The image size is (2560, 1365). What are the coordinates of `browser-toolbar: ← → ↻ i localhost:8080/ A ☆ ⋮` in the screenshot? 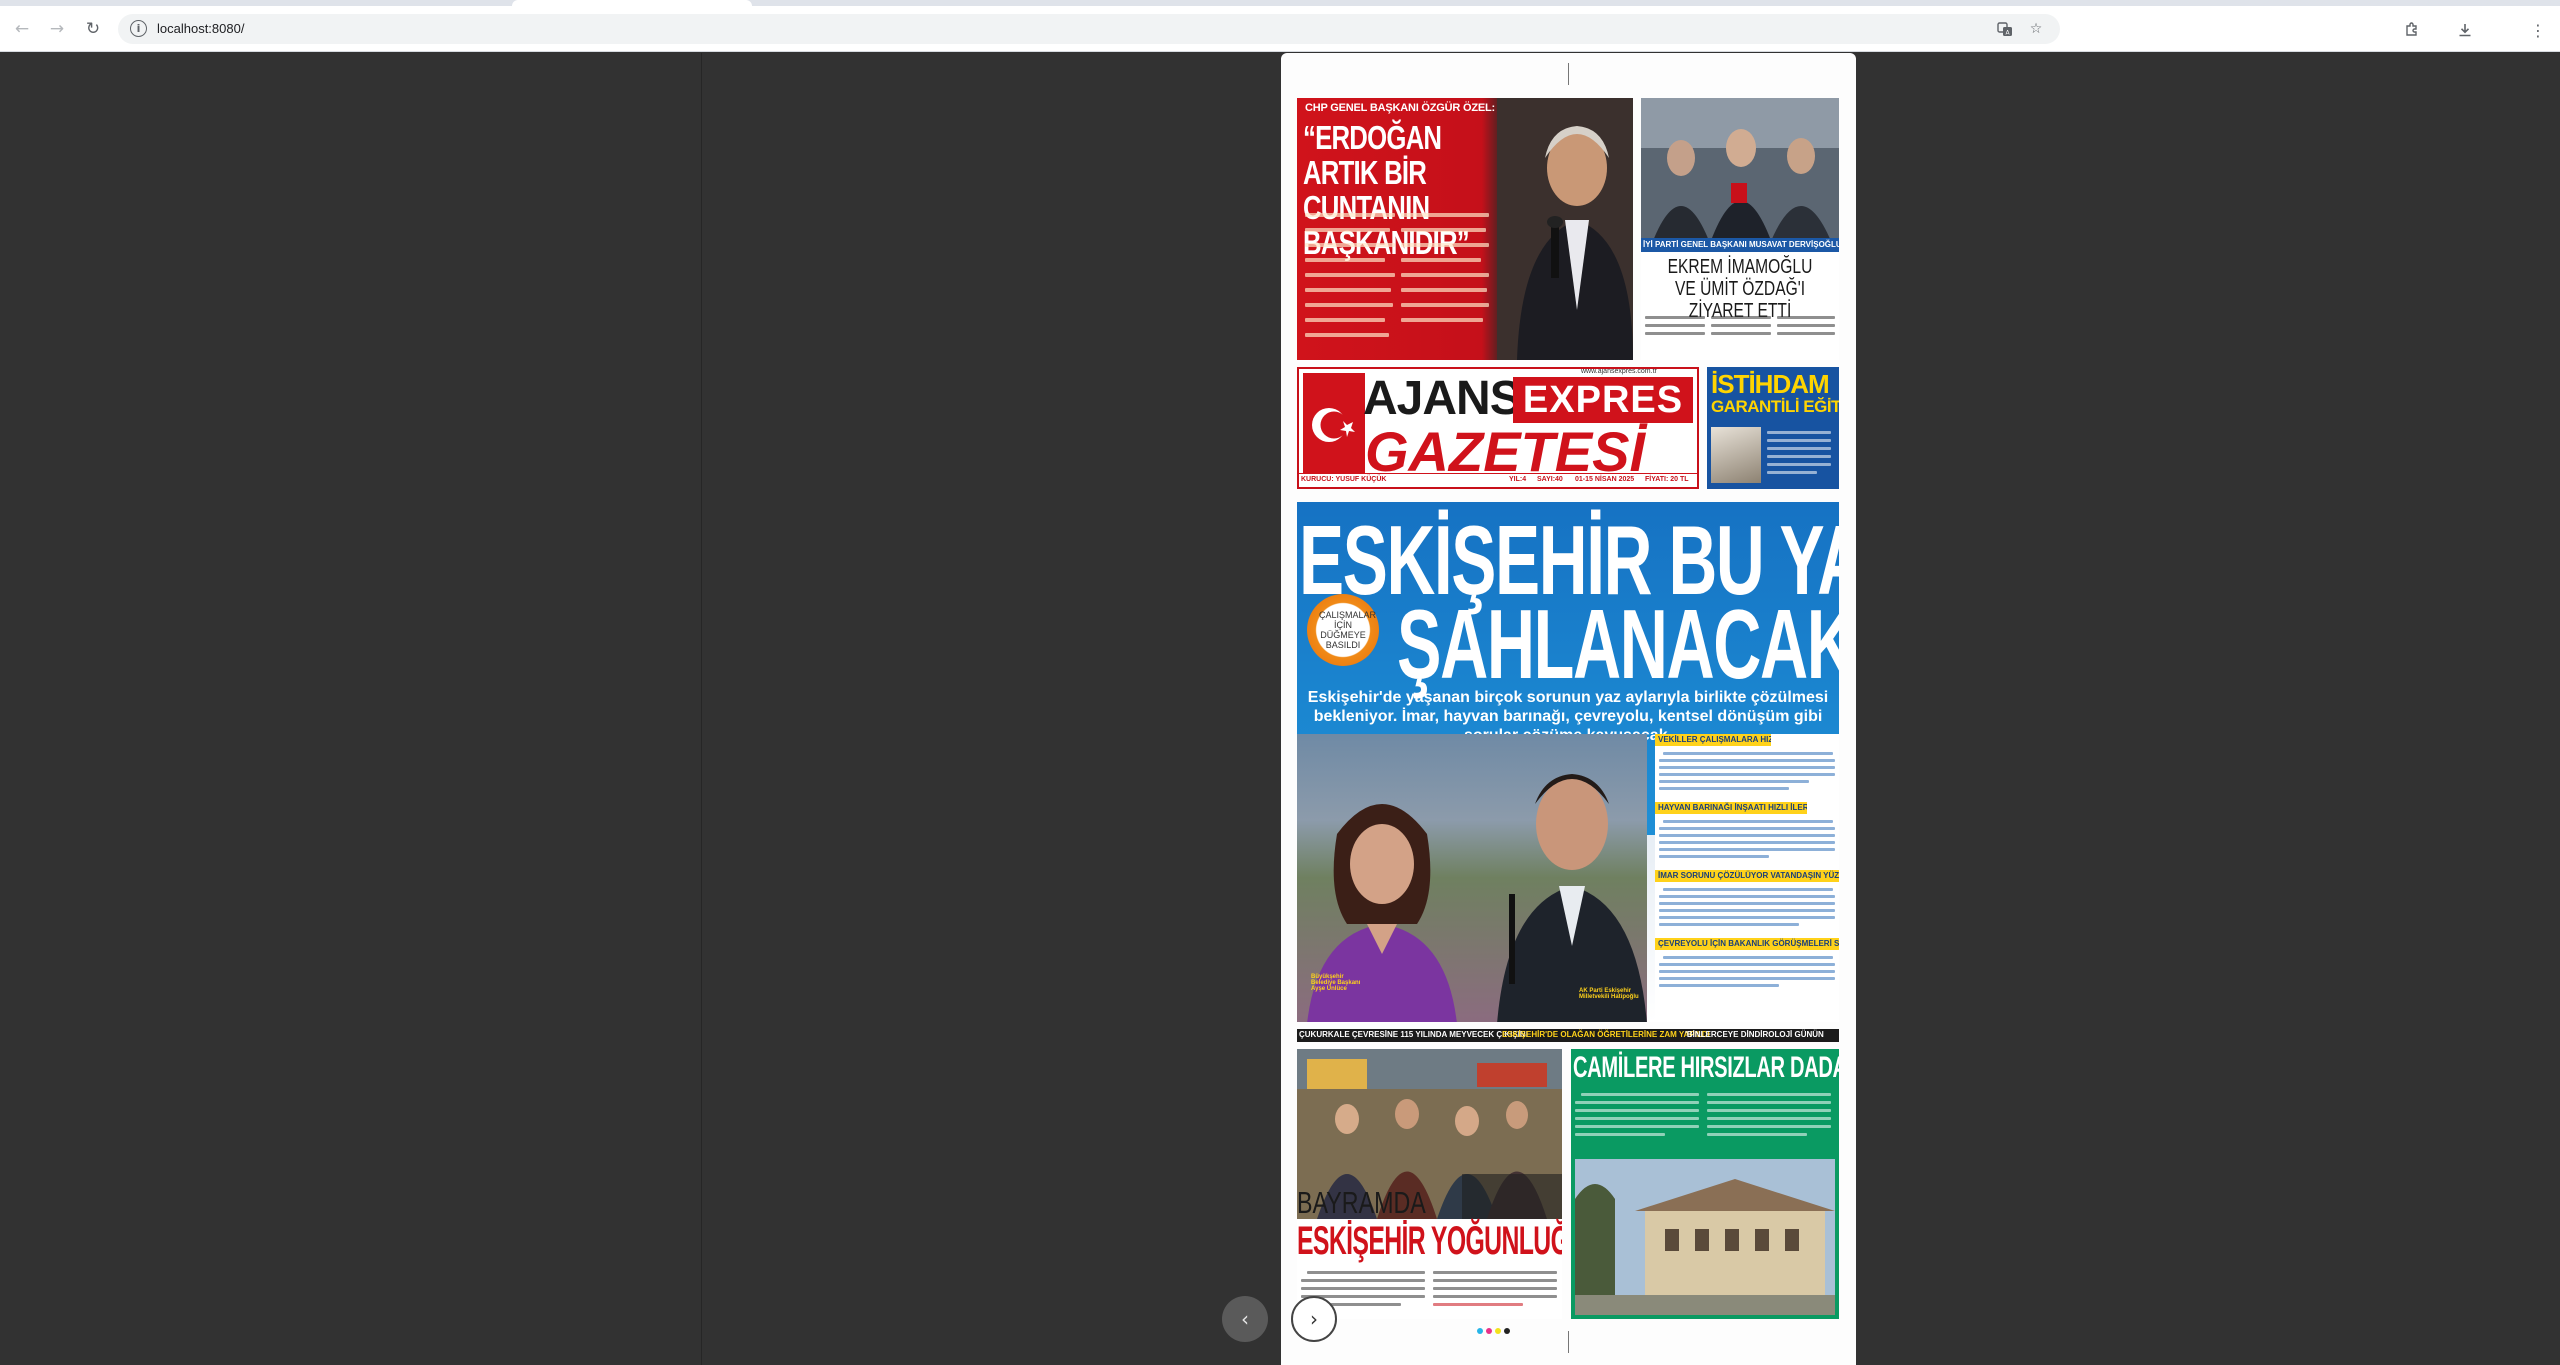 It's located at (1280, 29).